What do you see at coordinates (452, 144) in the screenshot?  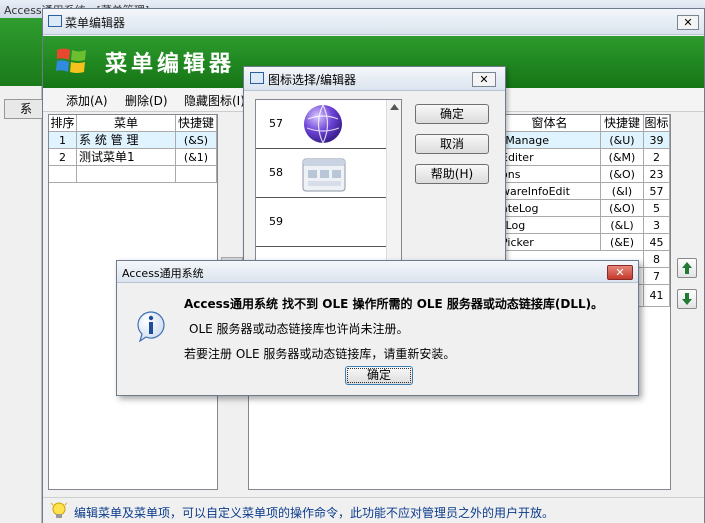 I see `cancel-button: 取消` at bounding box center [452, 144].